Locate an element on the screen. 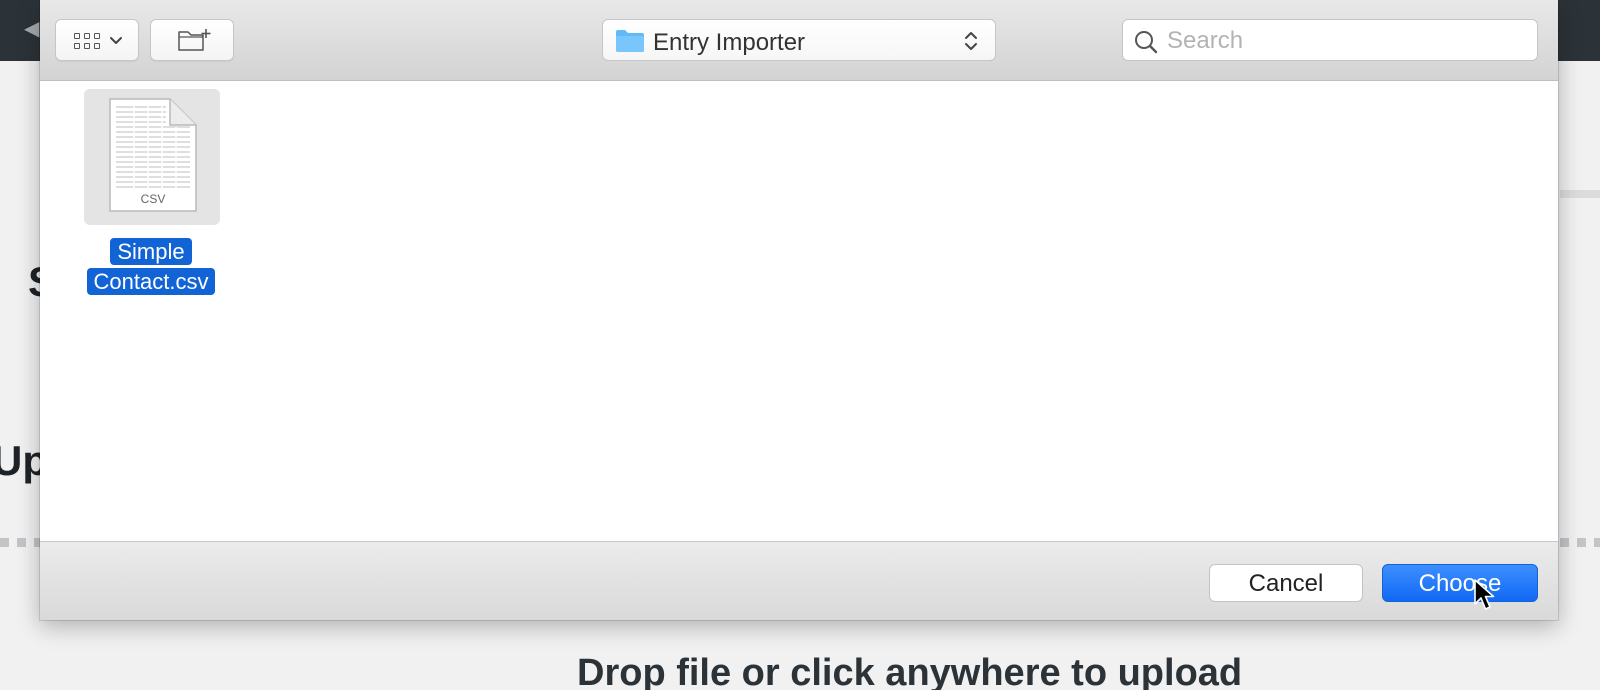 This screenshot has width=1600, height=690. search-icon is located at coordinates (1146, 42).